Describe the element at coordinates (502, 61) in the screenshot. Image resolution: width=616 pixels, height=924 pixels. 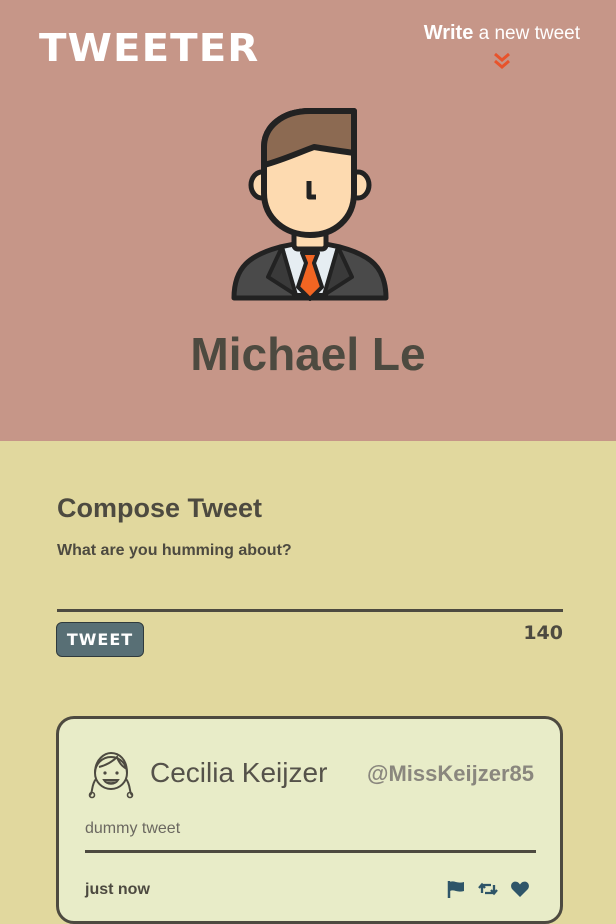
I see `double-chevron-down-icon` at that location.